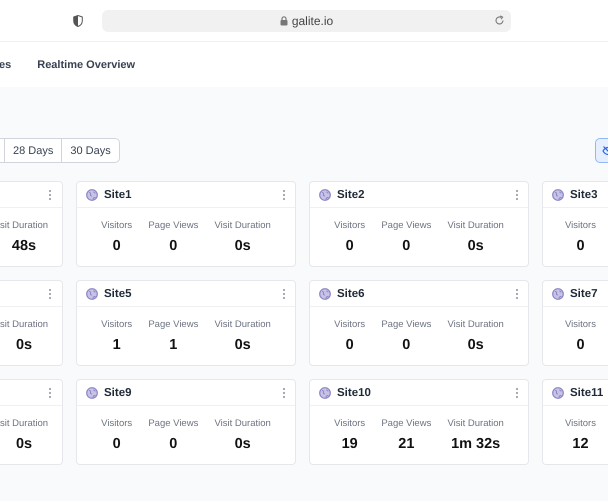 This screenshot has width=608, height=501. I want to click on site-name: Site5, so click(190, 294).